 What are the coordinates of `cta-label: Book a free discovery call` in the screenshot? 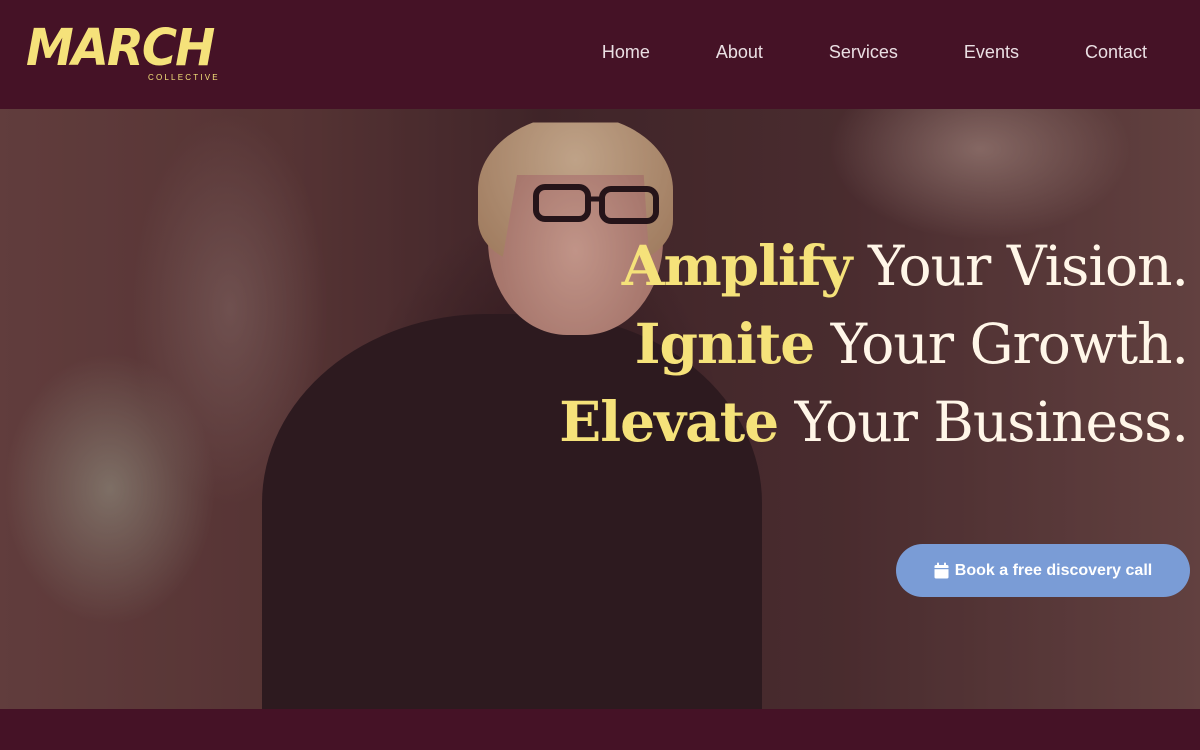 It's located at (1053, 570).